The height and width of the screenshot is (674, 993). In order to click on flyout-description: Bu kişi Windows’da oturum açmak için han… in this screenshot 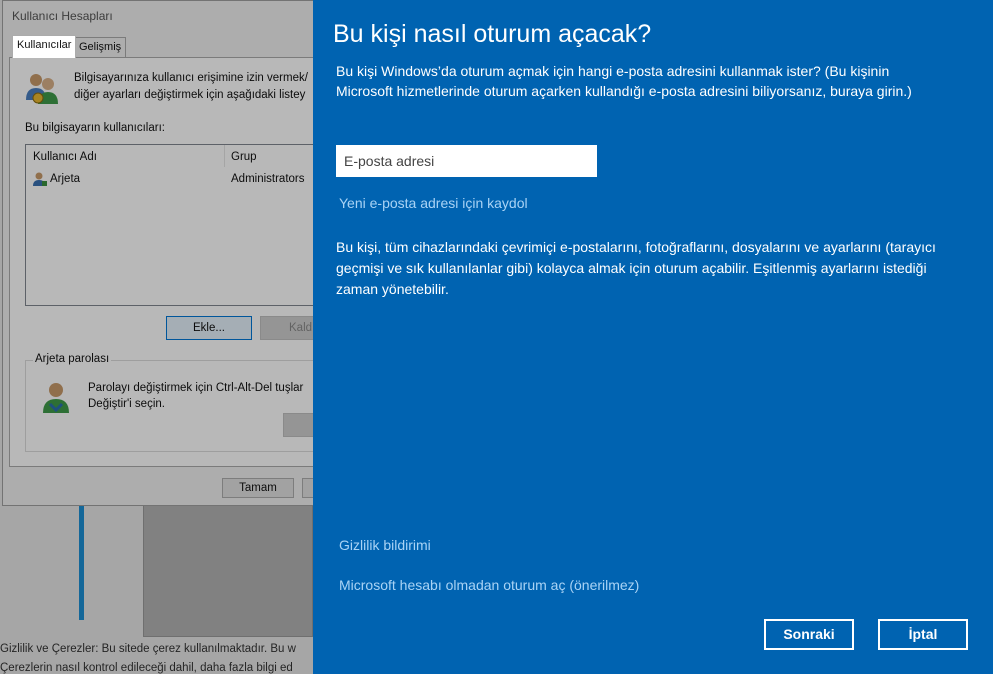, I will do `click(624, 81)`.